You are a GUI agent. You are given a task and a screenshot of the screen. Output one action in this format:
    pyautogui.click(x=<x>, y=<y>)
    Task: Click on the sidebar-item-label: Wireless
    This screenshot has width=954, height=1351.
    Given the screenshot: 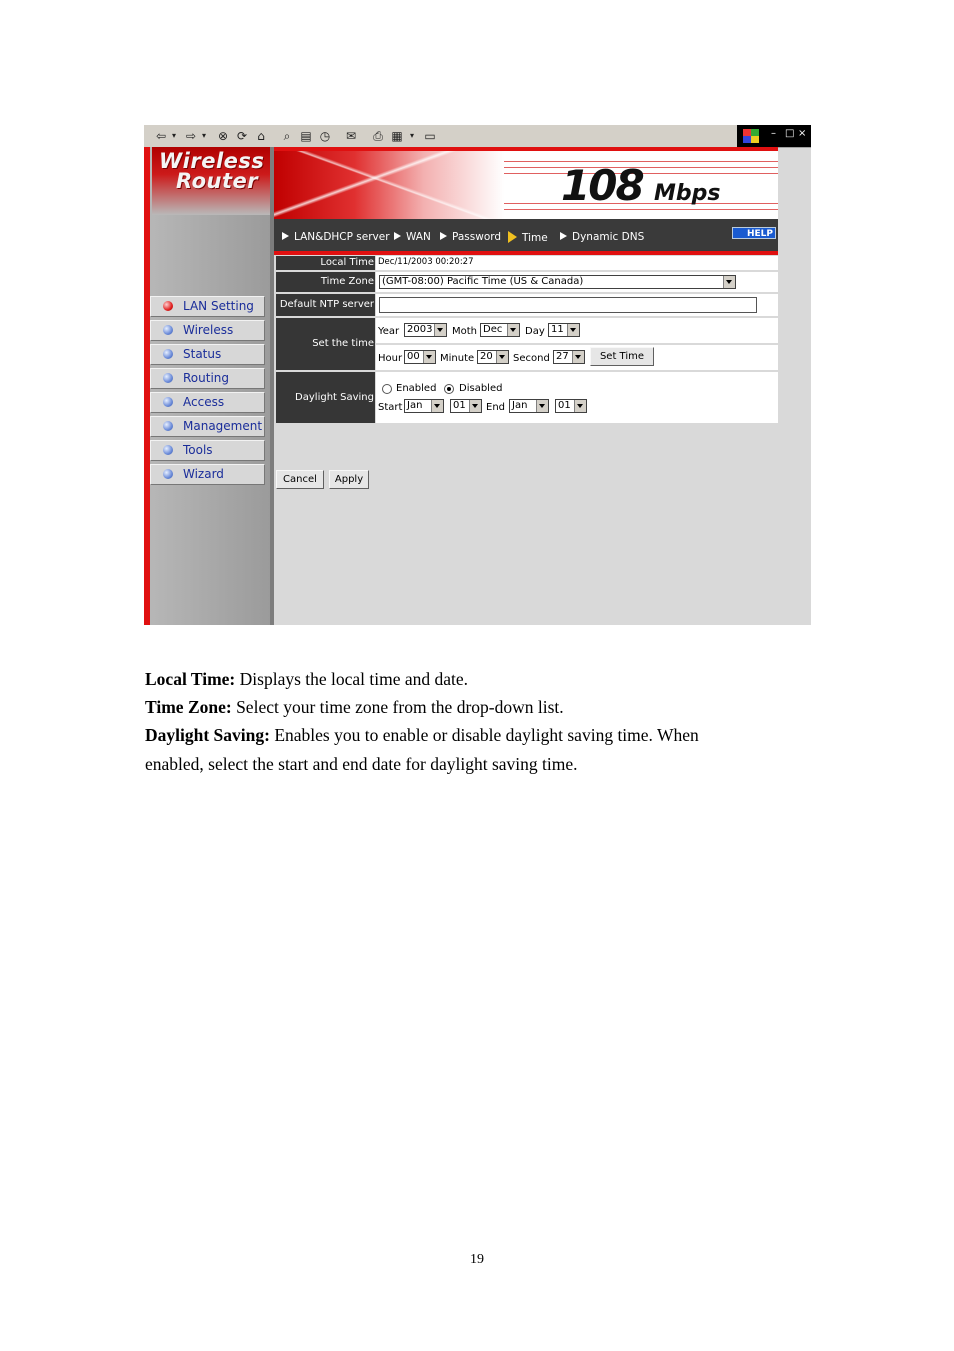 What is the action you would take?
    pyautogui.click(x=208, y=330)
    